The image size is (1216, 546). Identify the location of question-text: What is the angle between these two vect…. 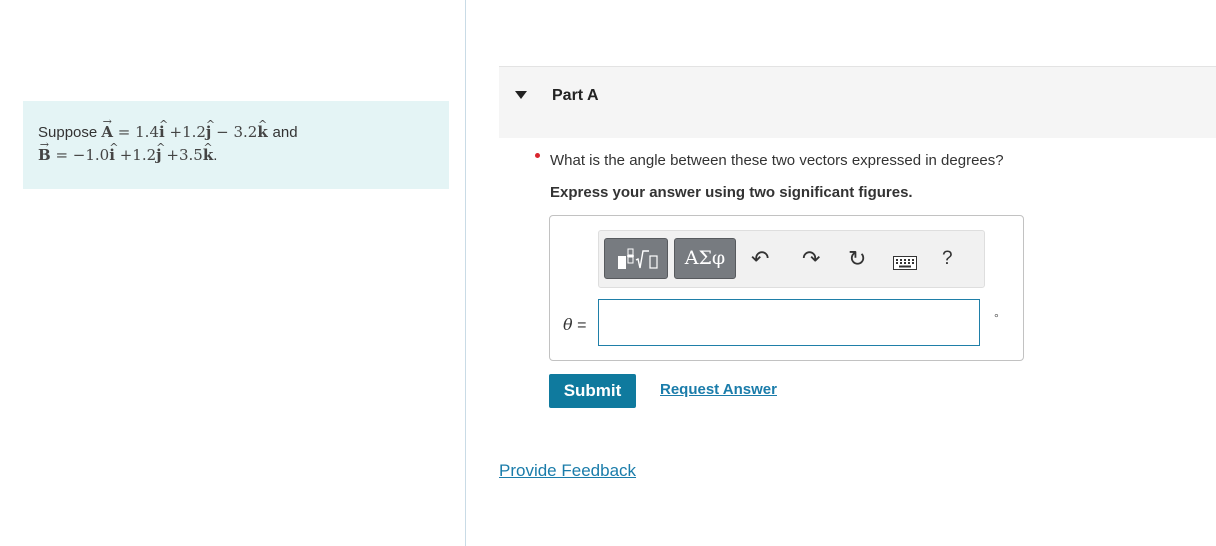
(777, 160).